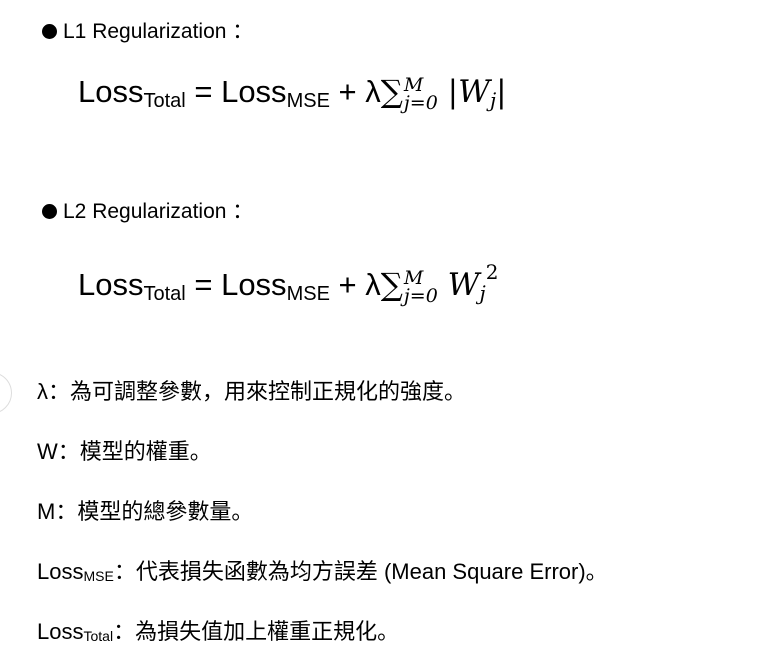  I want to click on definition-m: M：模型的總參數量。, so click(145, 512).